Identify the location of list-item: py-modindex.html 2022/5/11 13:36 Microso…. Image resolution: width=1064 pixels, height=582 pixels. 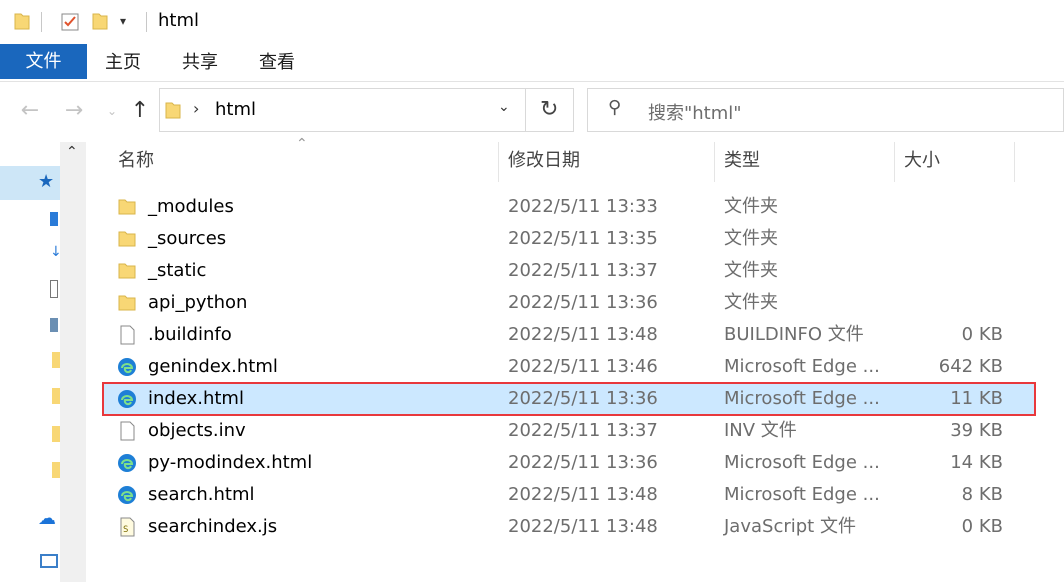
(569, 463).